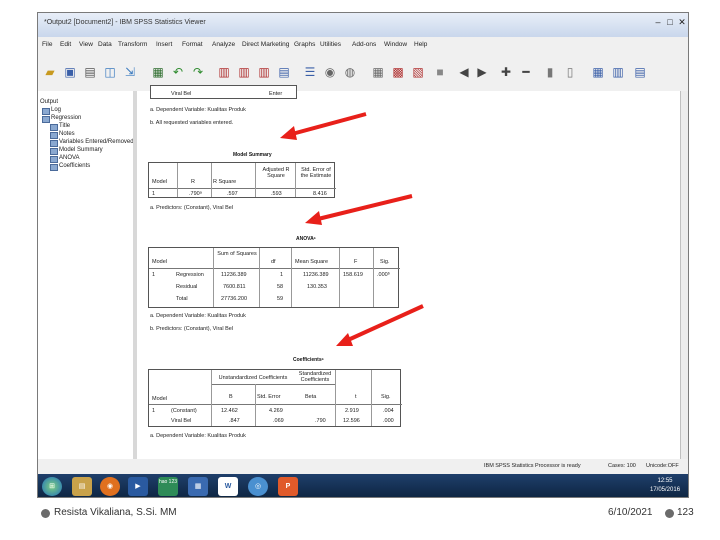 The height and width of the screenshot is (540, 720). What do you see at coordinates (378, 72) in the screenshot?
I see `insert-heading-icon: ▦` at bounding box center [378, 72].